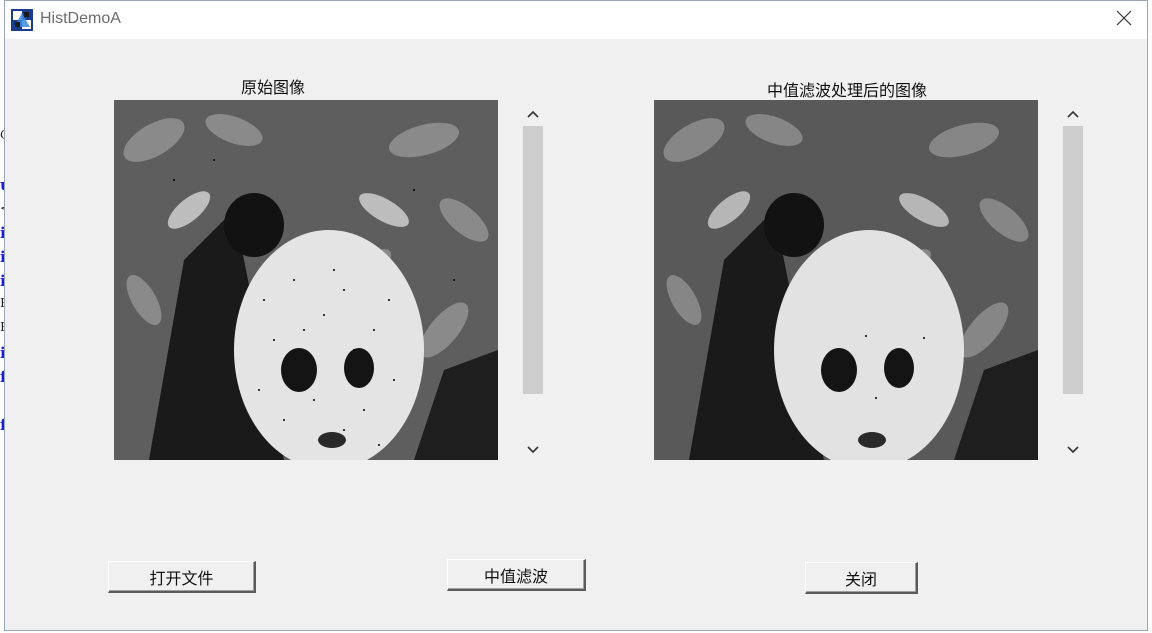  I want to click on close-icon, so click(1124, 20).